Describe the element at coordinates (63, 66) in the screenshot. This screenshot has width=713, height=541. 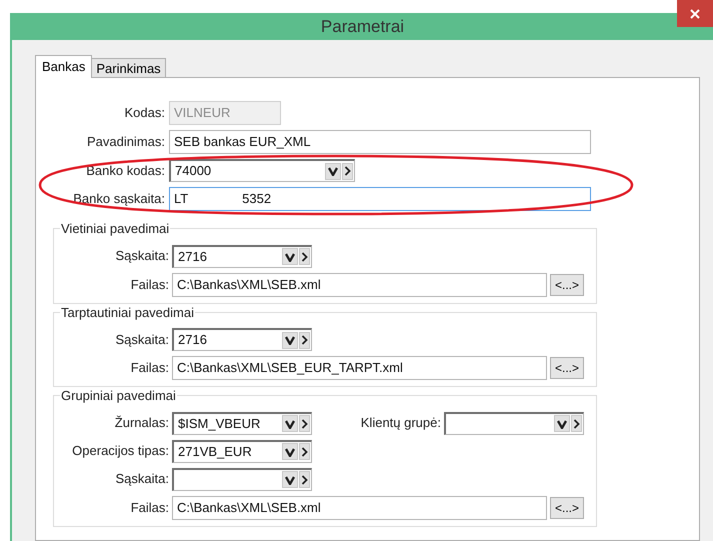
I see `tab: Bankas` at that location.